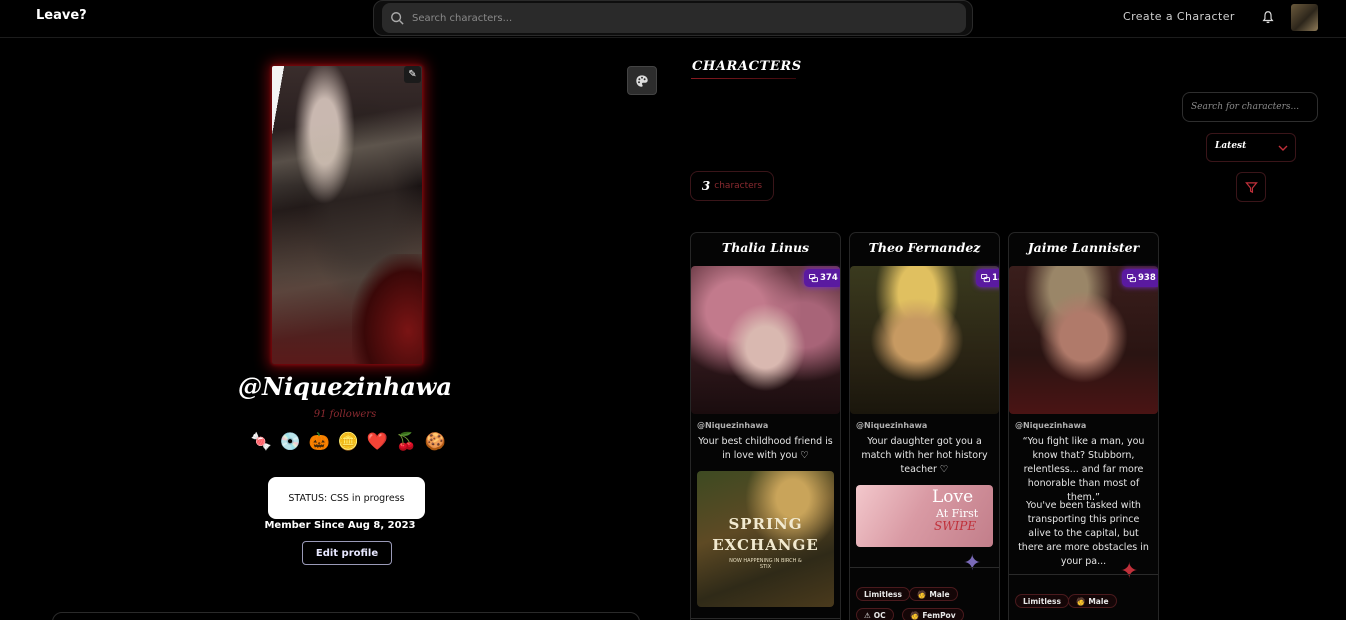 The width and height of the screenshot is (1346, 620). I want to click on character-count-number: 3, so click(706, 186).